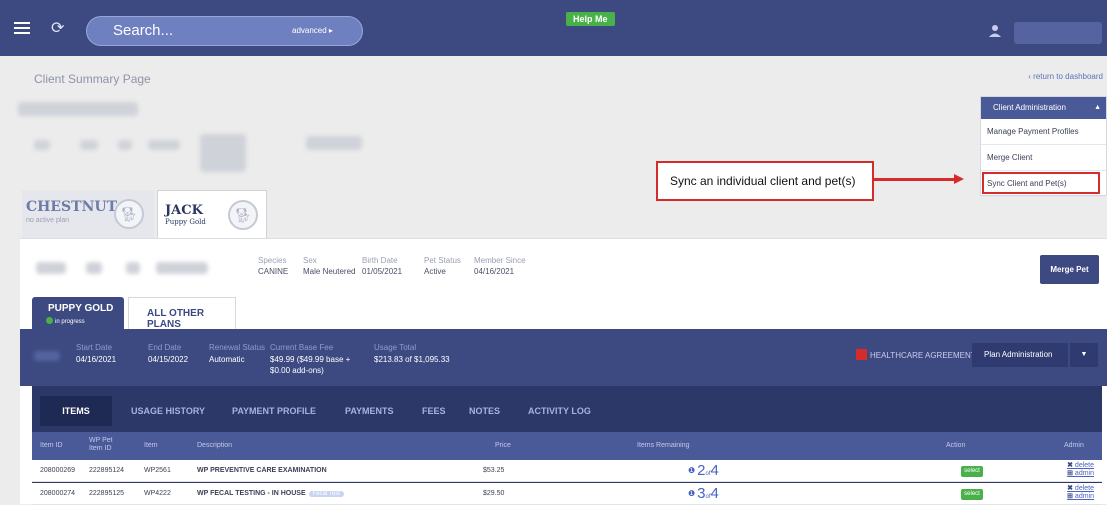 The height and width of the screenshot is (505, 1107). Describe the element at coordinates (326, 494) in the screenshot. I see `fecal-test-tag: Fecal Test` at that location.